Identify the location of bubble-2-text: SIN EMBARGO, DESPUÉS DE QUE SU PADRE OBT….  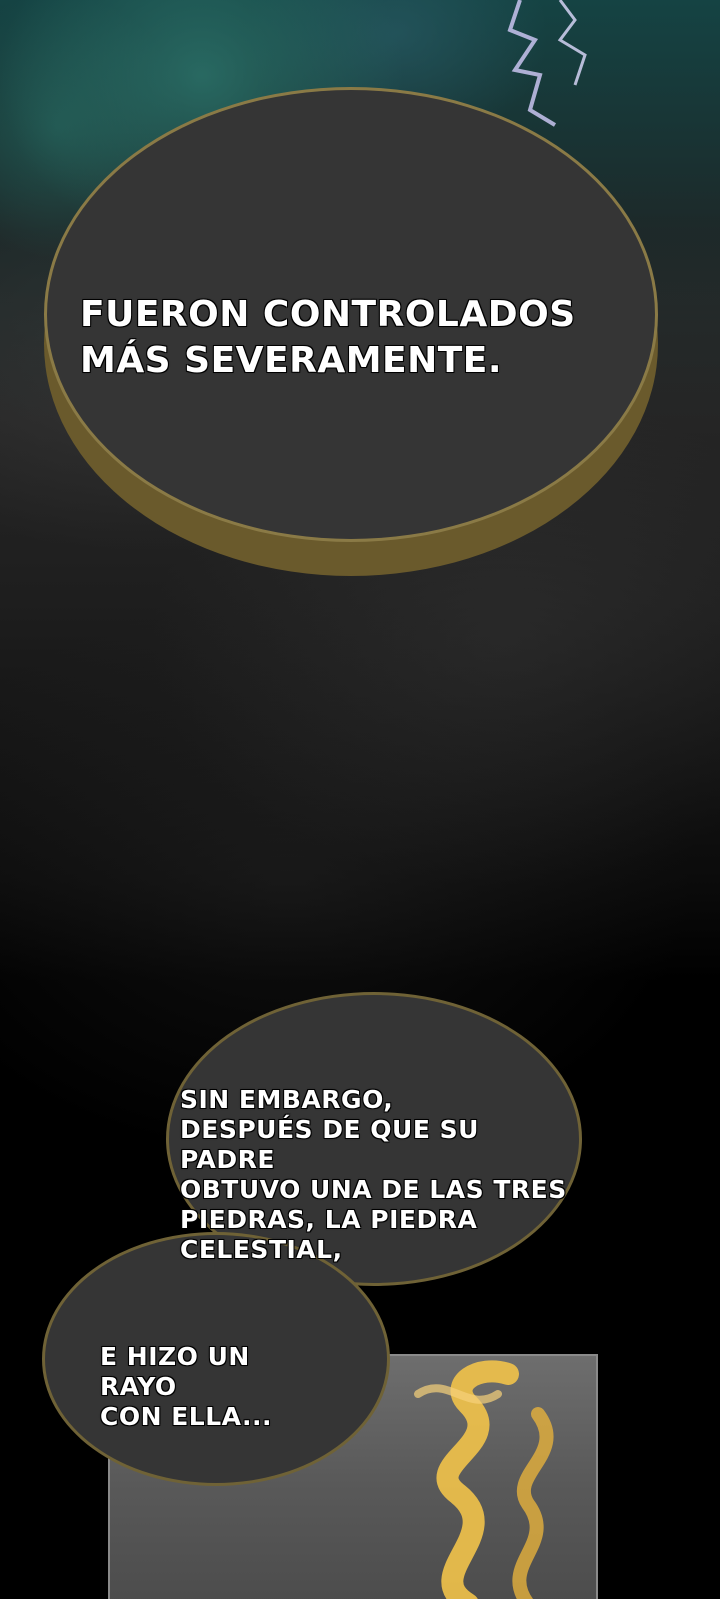
(373, 1174).